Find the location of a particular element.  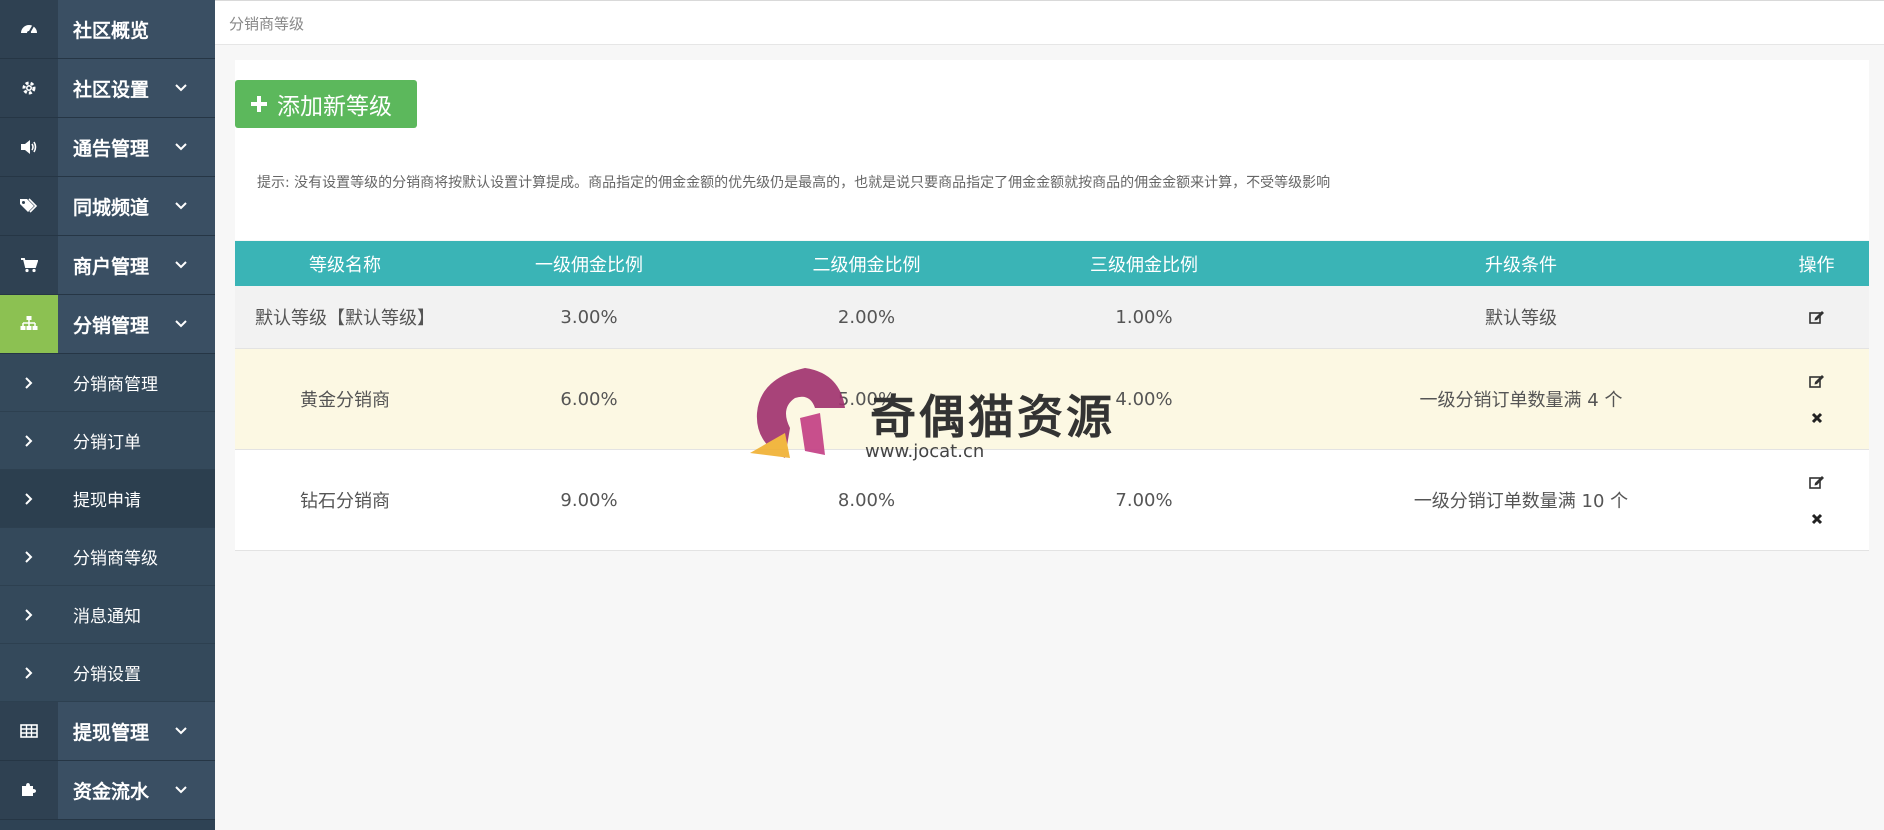

table-icon is located at coordinates (29, 731).